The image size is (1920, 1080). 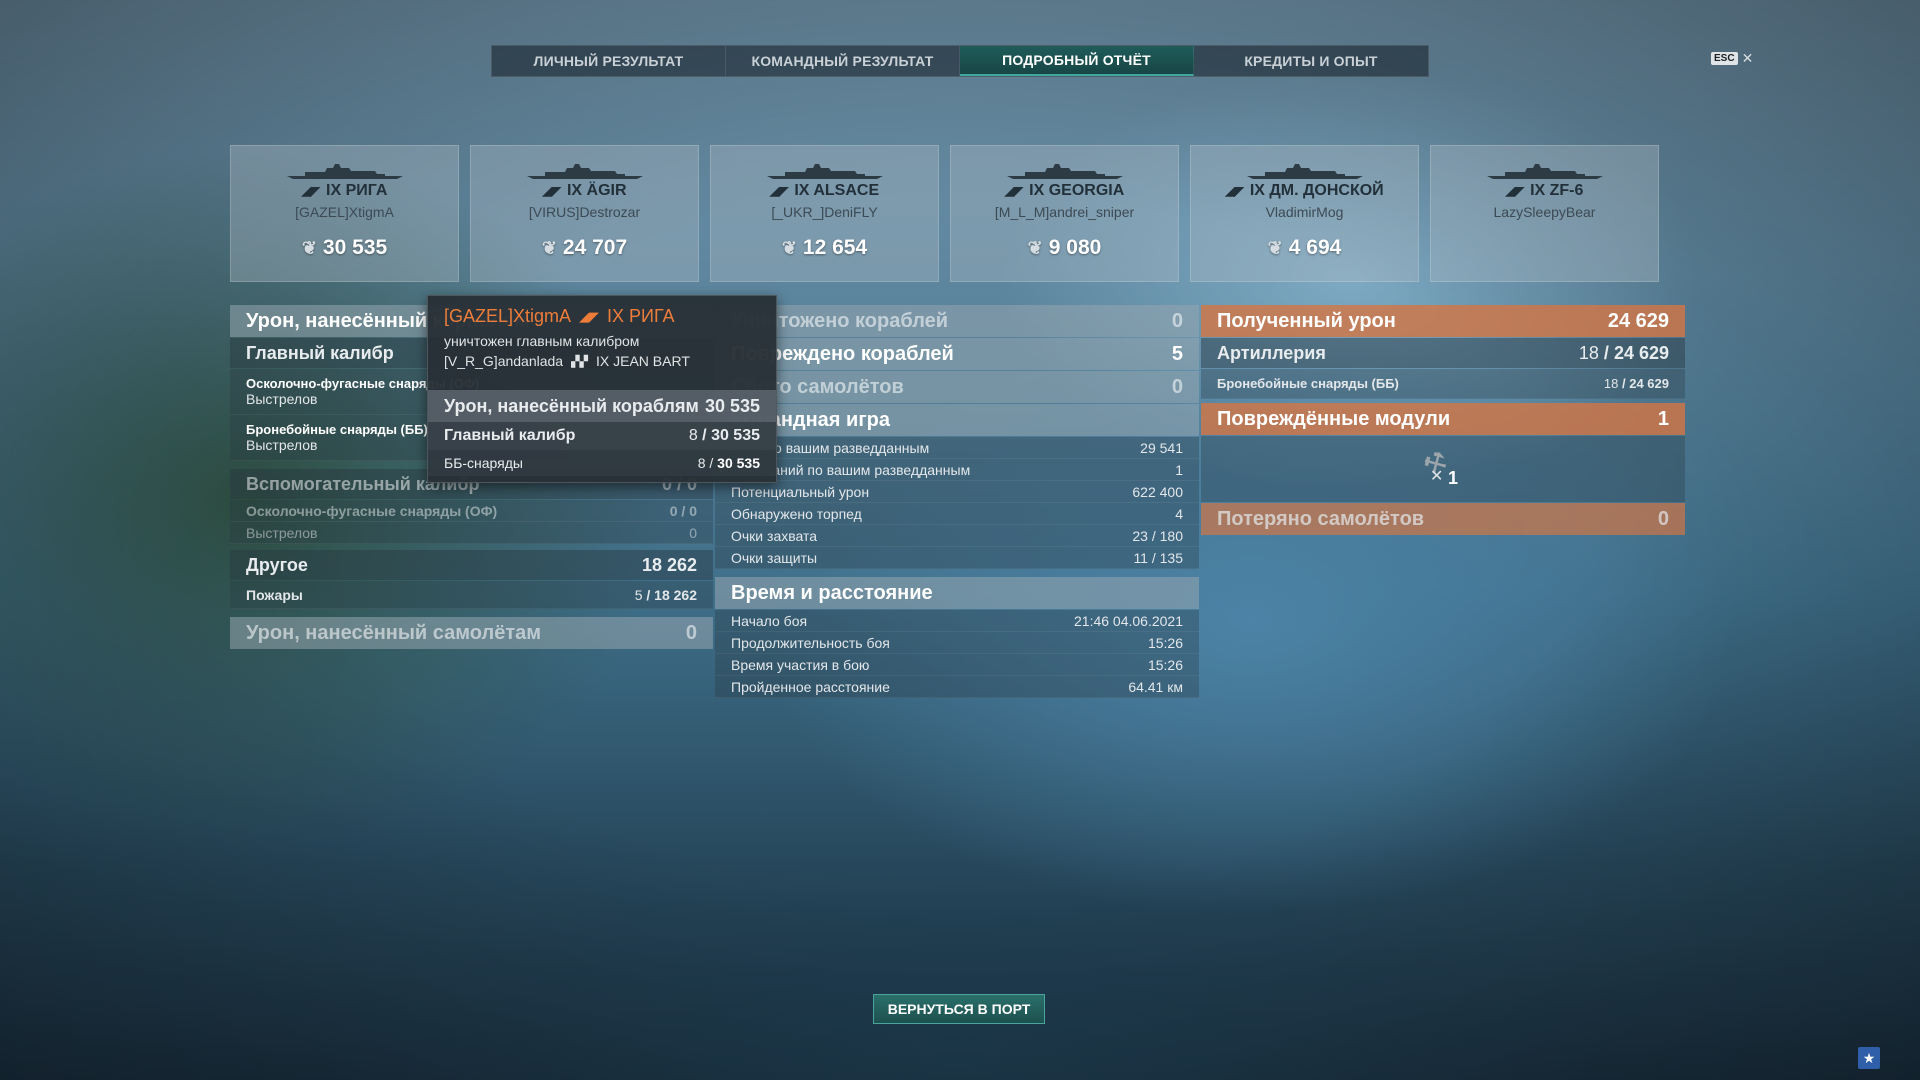 I want to click on module-count: 1, so click(x=1453, y=478).